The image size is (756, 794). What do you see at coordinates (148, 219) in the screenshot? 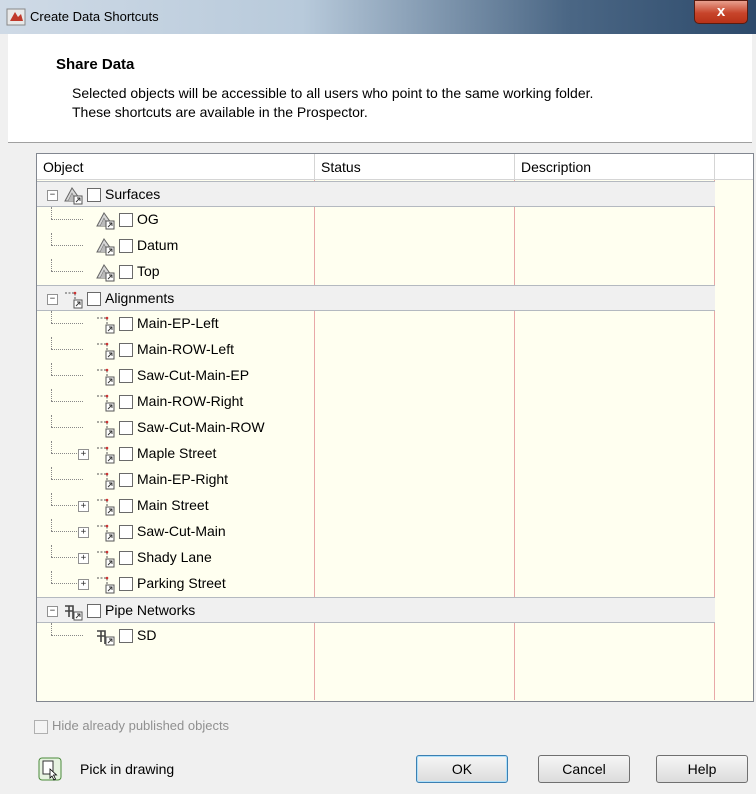
I see `row-label: OG` at bounding box center [148, 219].